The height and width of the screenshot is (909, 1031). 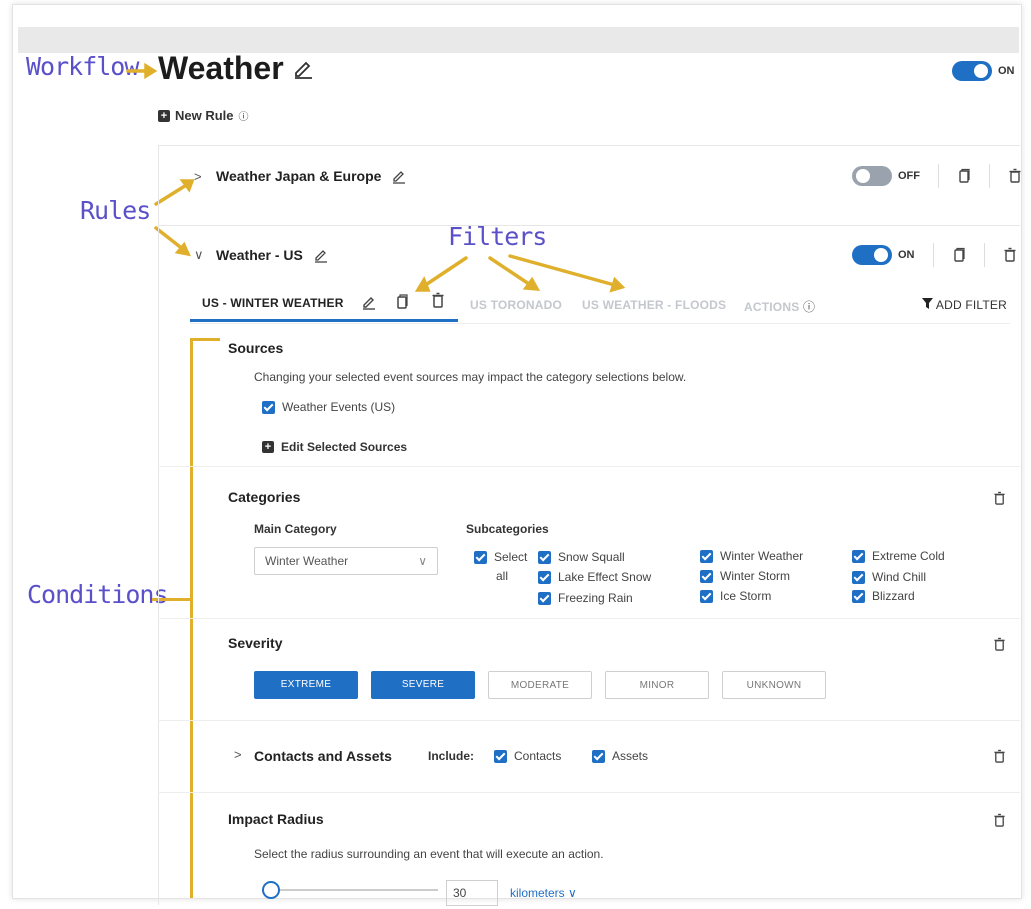 I want to click on subcat-extreme-cold: Extreme Cold, so click(x=898, y=556).